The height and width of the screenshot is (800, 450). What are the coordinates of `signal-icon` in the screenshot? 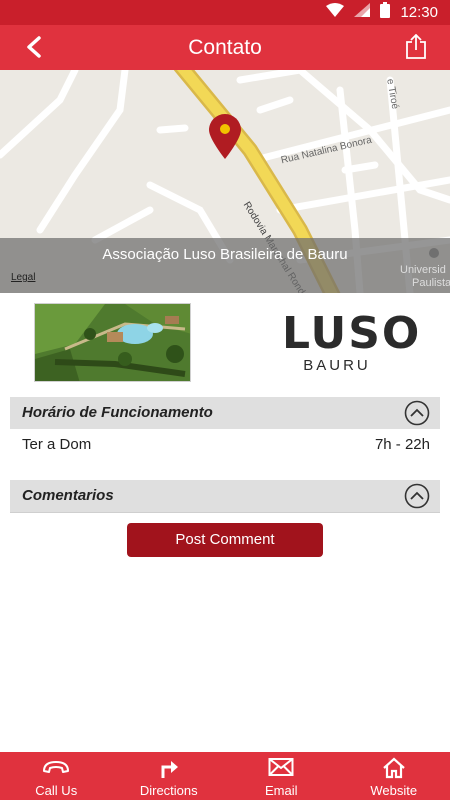 It's located at (362, 12).